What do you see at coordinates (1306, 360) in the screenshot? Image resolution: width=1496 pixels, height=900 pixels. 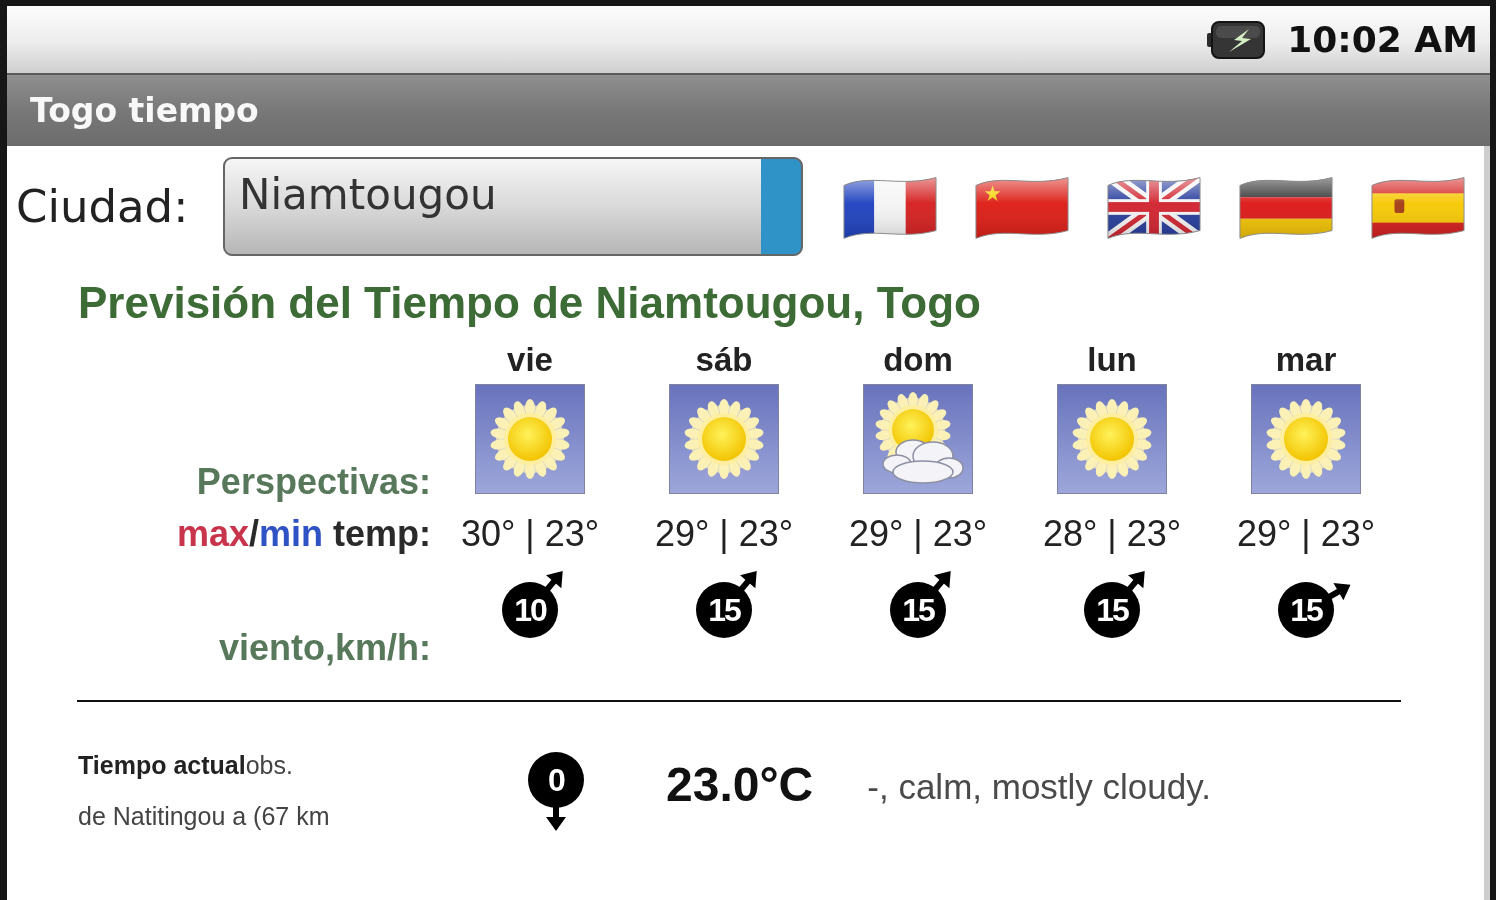 I see `day-label: mar` at bounding box center [1306, 360].